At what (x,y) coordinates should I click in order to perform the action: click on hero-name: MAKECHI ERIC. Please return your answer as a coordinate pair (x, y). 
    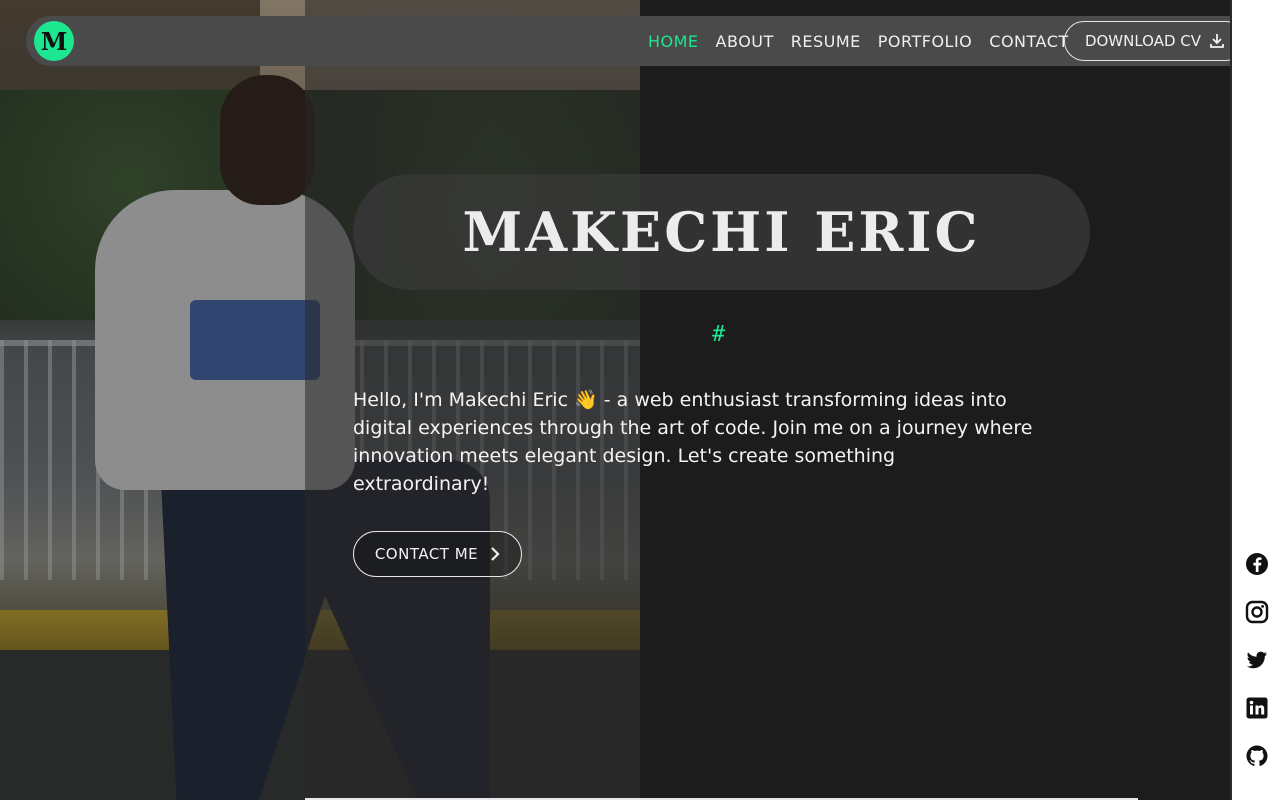
    Looking at the image, I should click on (721, 232).